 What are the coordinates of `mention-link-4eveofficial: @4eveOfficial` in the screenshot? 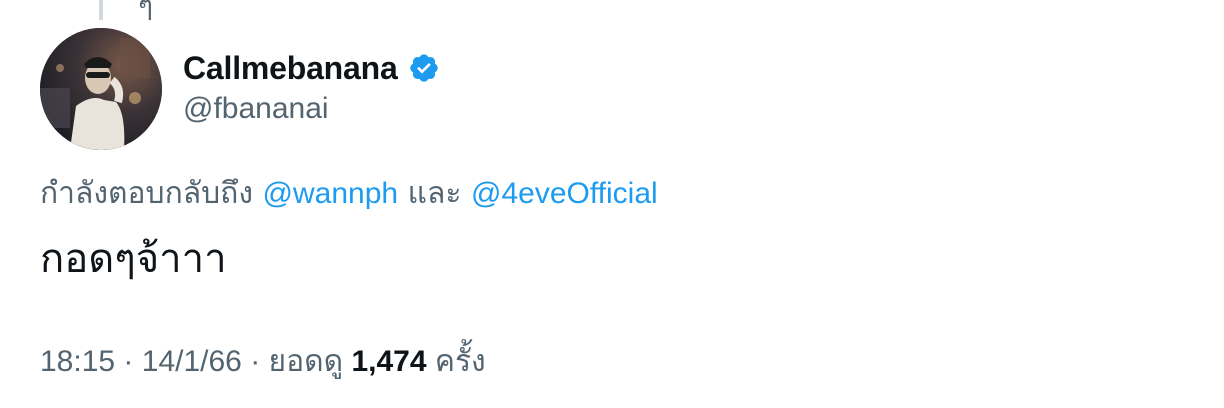 It's located at (564, 193).